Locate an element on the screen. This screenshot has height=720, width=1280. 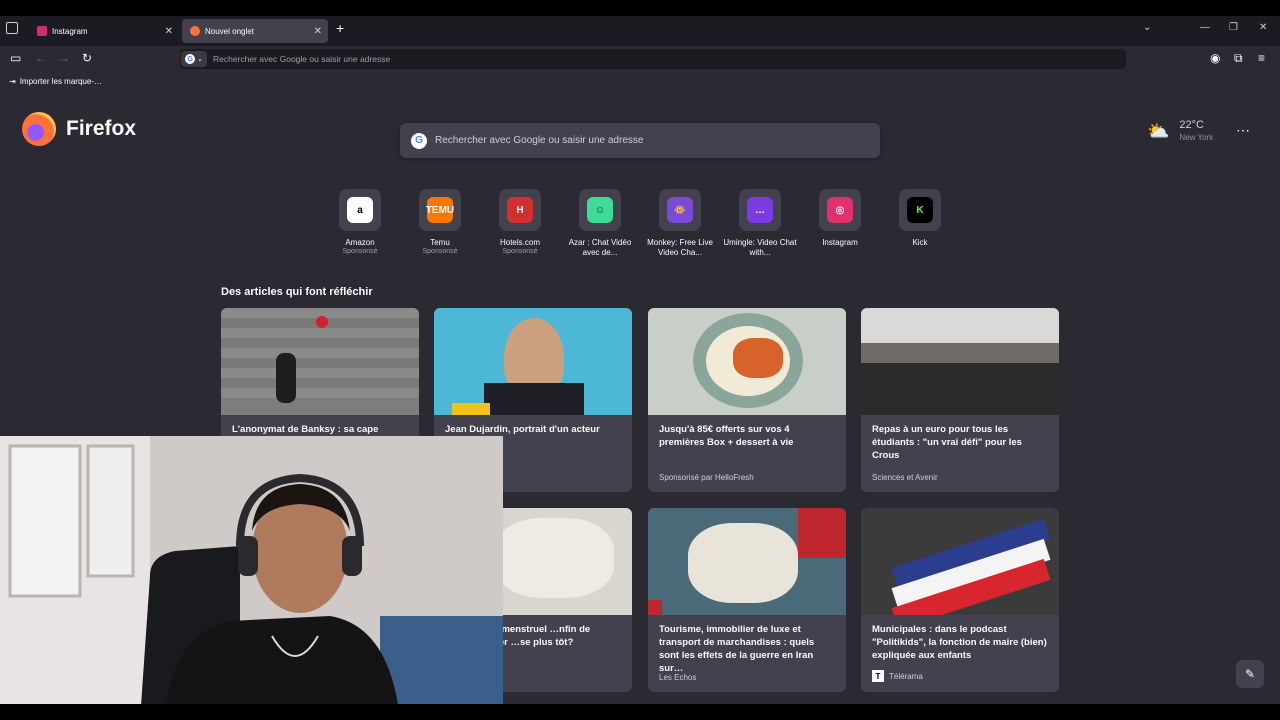
sidebar-icon: ▭ is located at coordinates (15, 58).